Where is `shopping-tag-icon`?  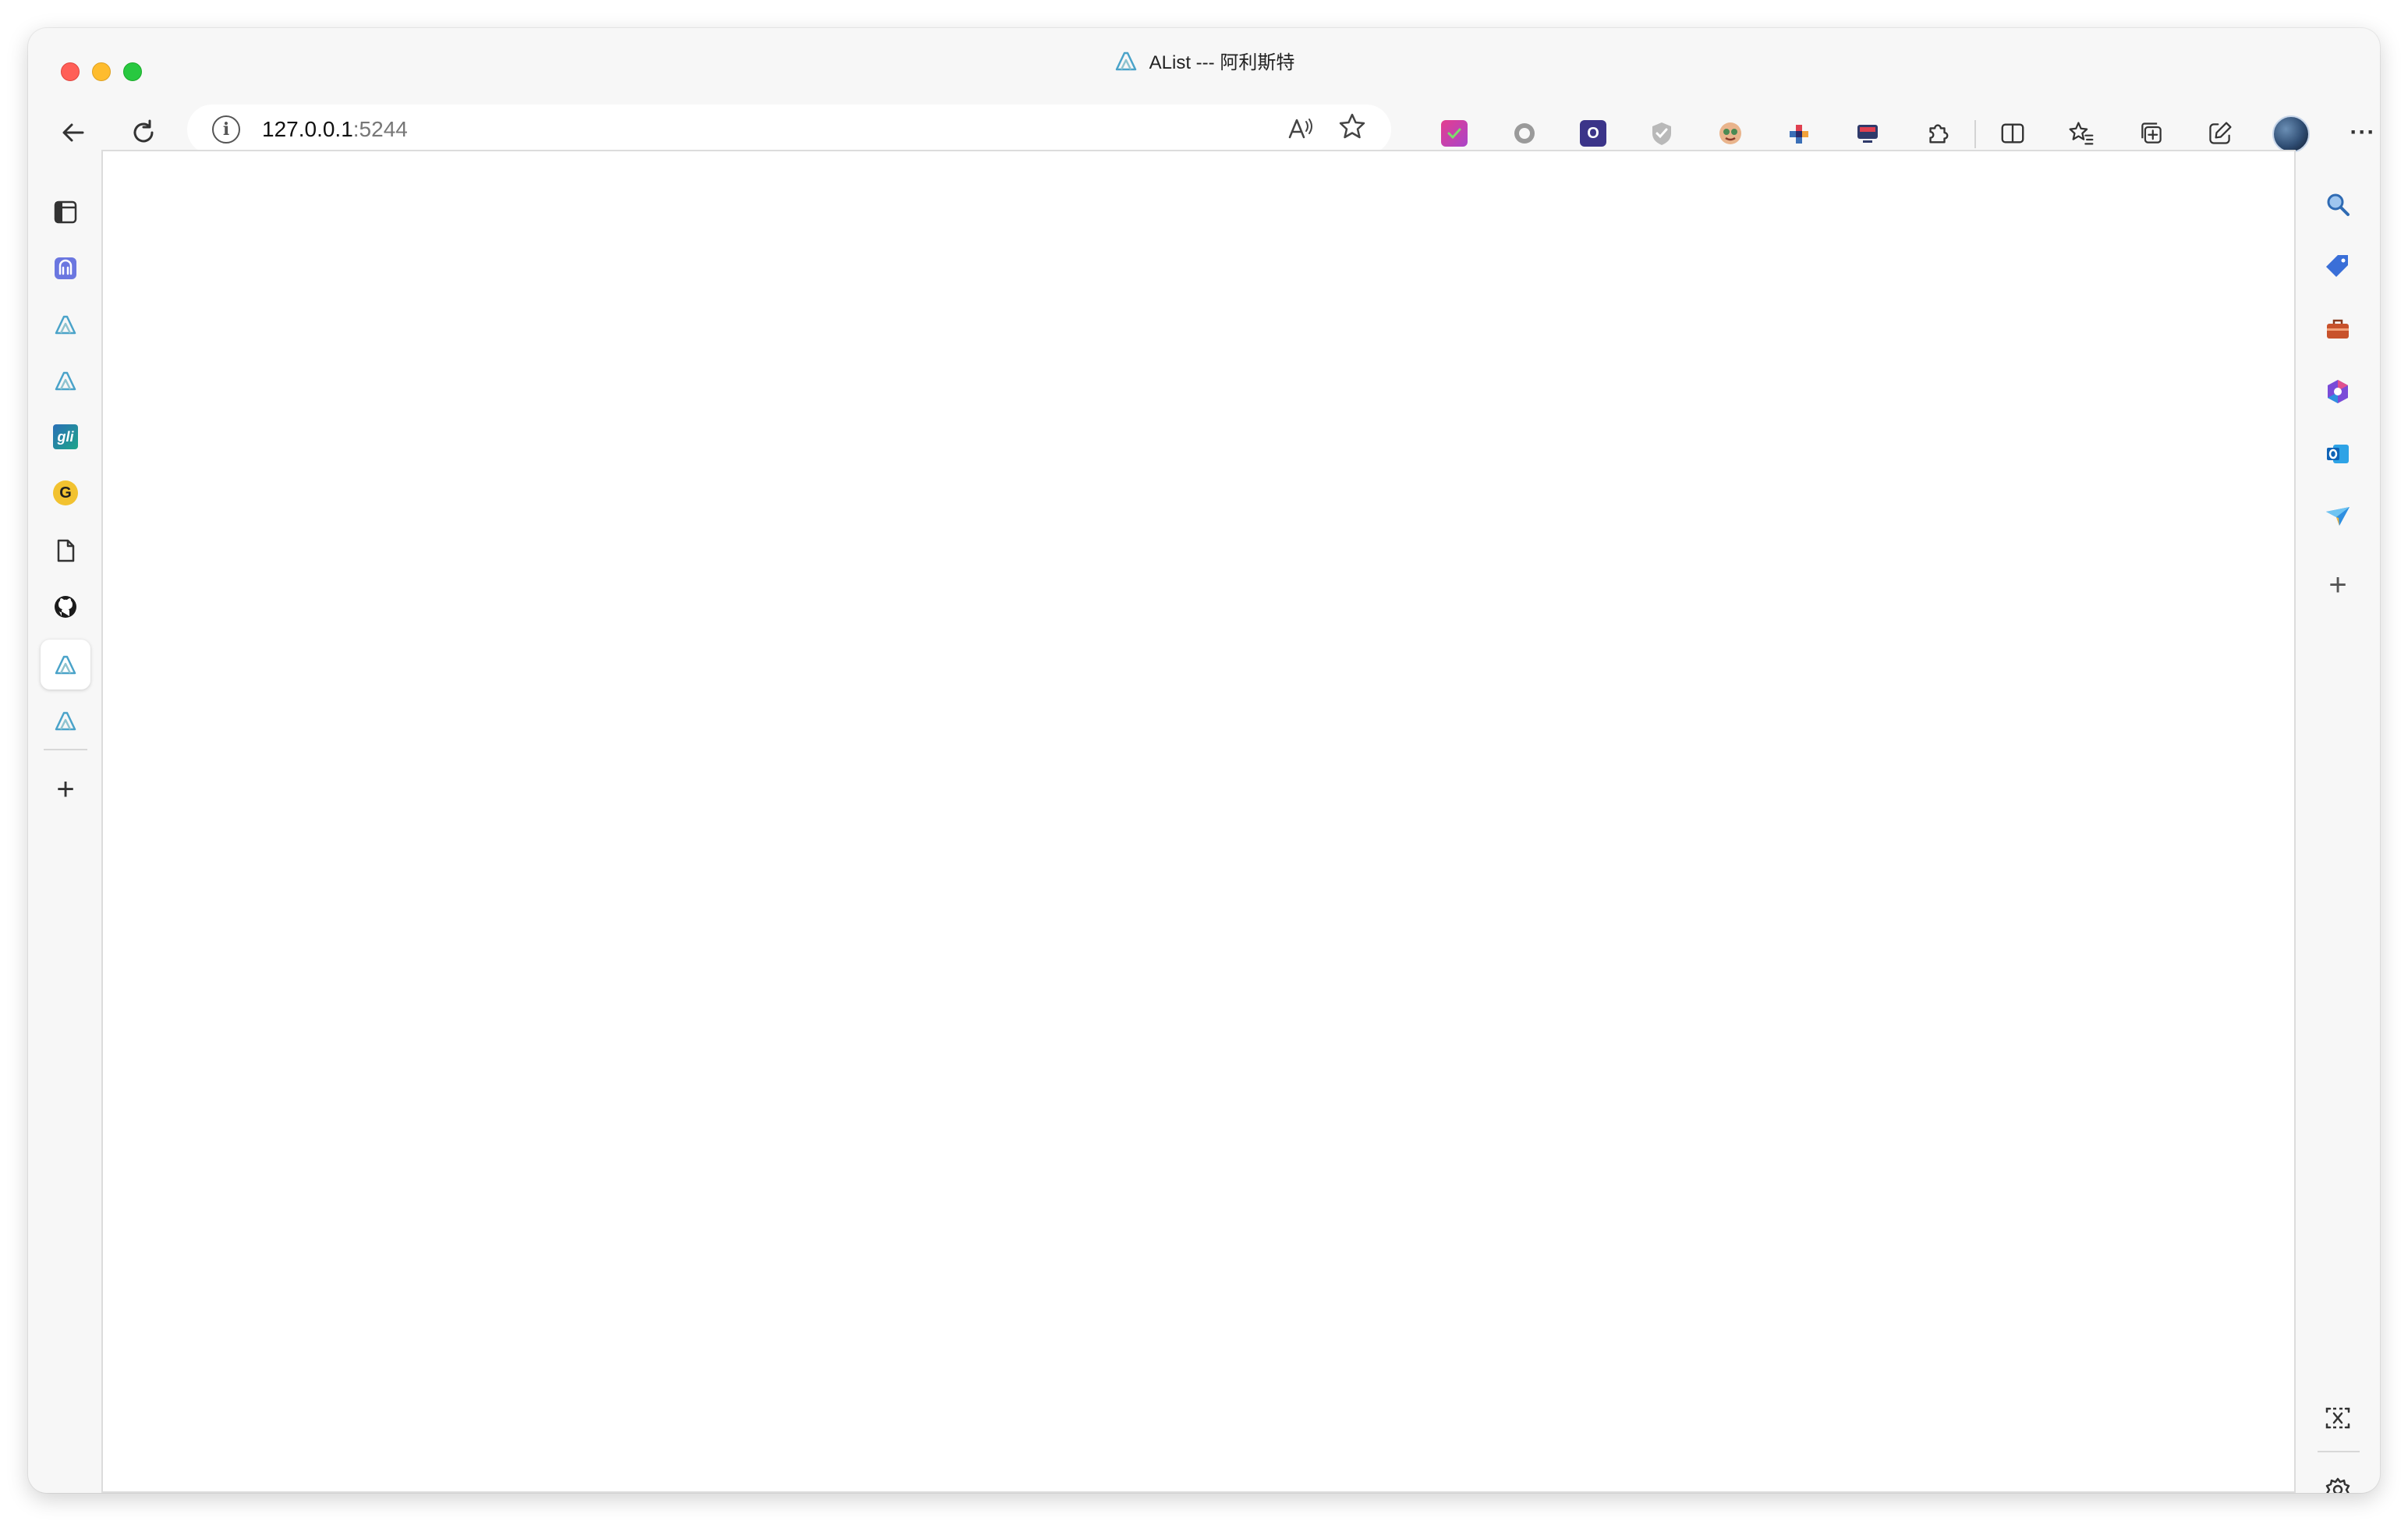
shopping-tag-icon is located at coordinates (2337, 266).